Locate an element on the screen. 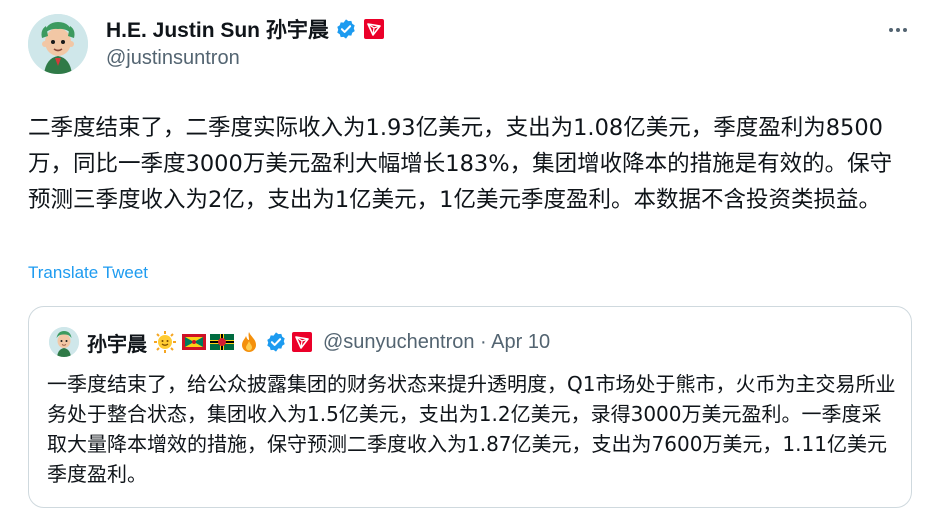 The image size is (934, 523). fire-icon is located at coordinates (249, 342).